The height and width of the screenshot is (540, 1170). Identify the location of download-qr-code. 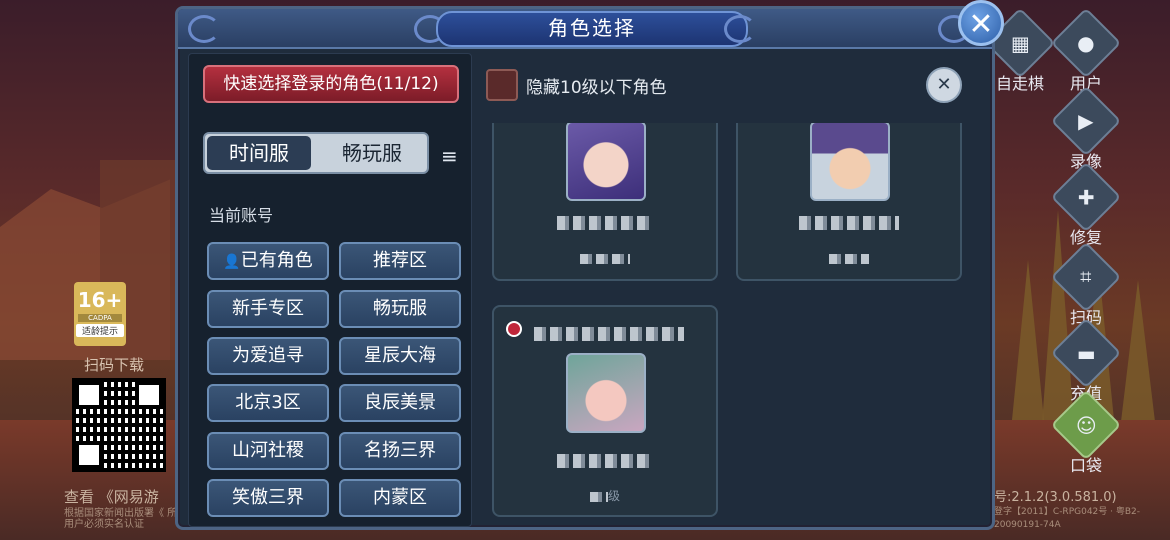
(119, 425).